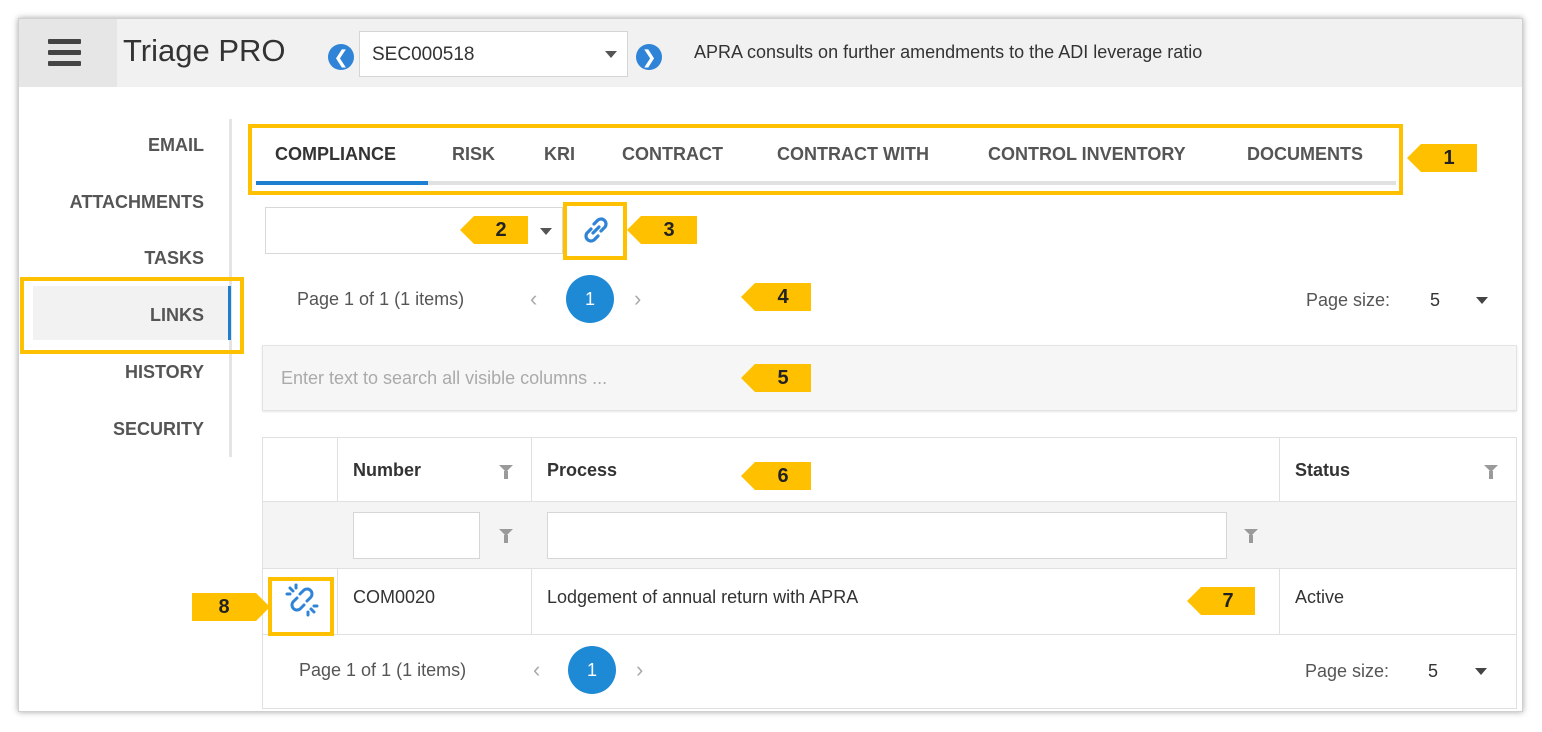 This screenshot has height=732, width=1542. Describe the element at coordinates (176, 145) in the screenshot. I see `sidebar-item-email: EMAIL` at that location.